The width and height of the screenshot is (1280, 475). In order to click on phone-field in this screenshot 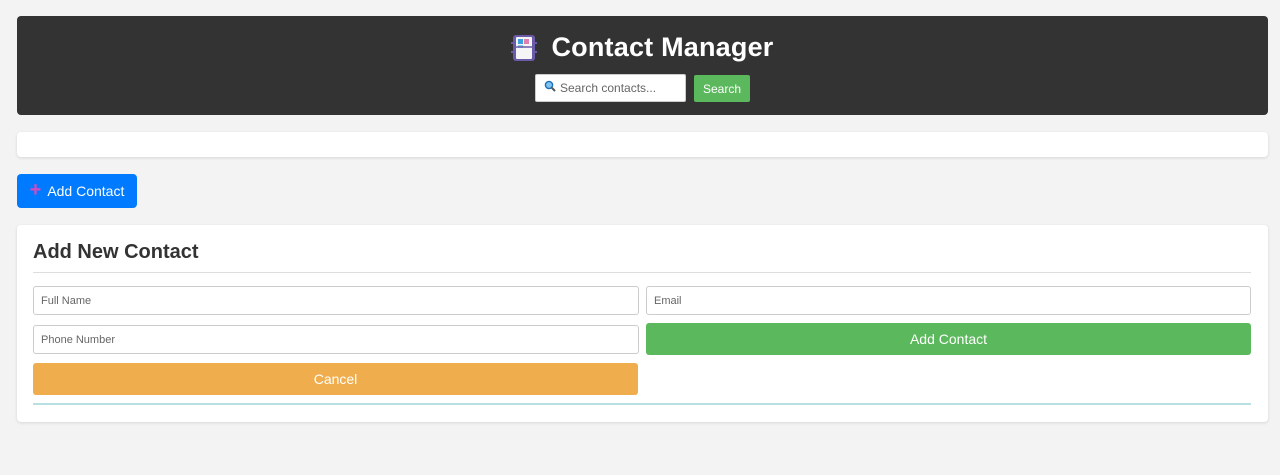, I will do `click(336, 339)`.